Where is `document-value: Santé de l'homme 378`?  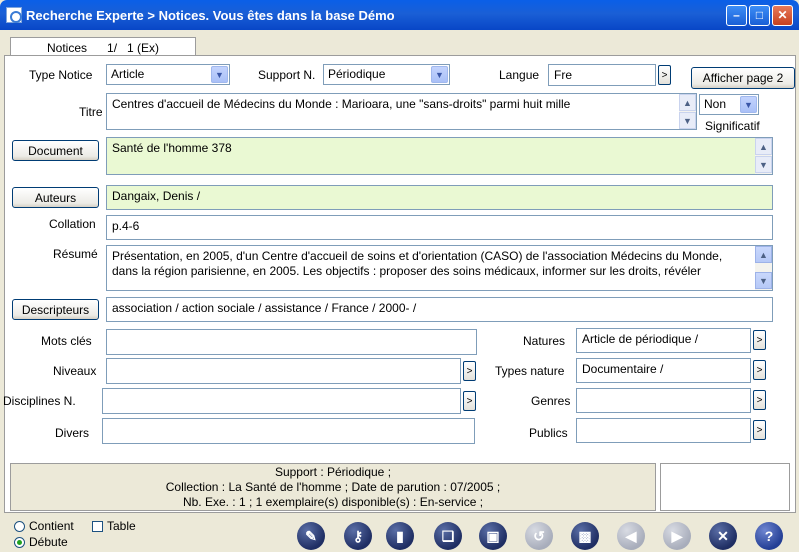
document-value: Santé de l'homme 378 is located at coordinates (172, 148).